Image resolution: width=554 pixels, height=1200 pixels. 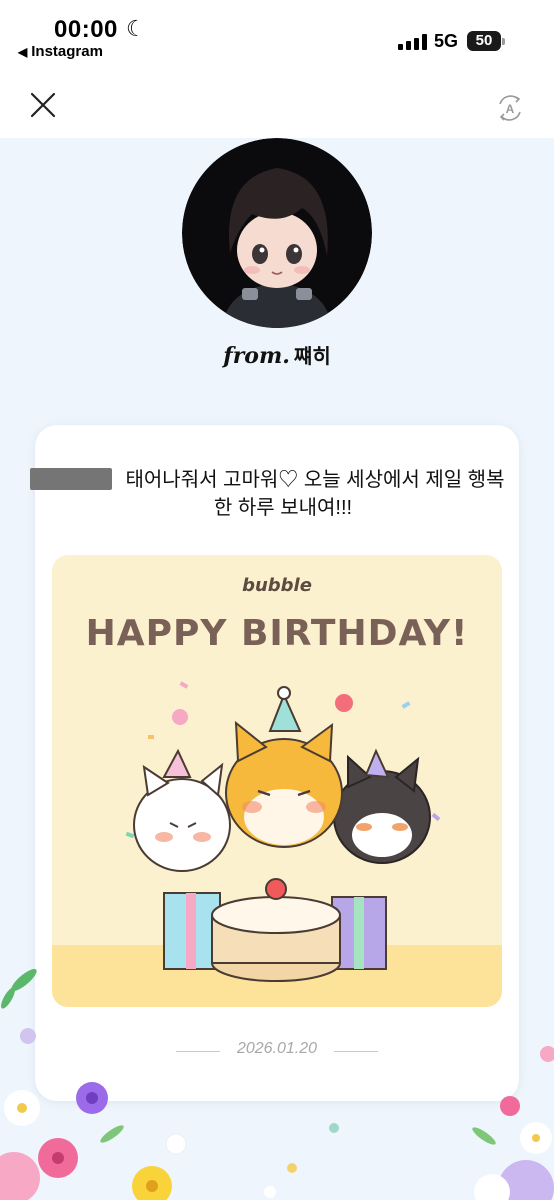 I want to click on moon-icon: ☾, so click(x=136, y=28).